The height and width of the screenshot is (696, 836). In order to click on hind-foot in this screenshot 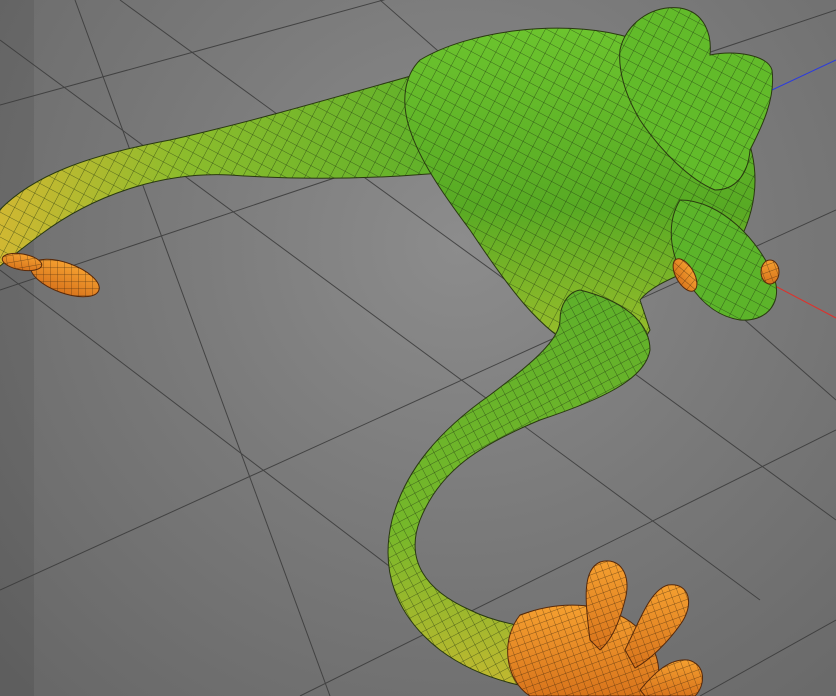, I will do `click(605, 628)`.